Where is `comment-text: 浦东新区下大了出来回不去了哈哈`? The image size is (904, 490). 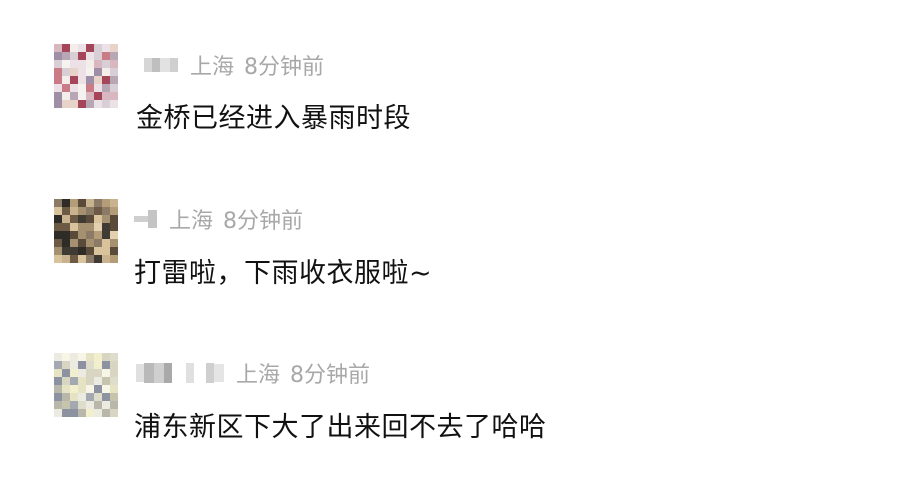 comment-text: 浦东新区下大了出来回不去了哈哈 is located at coordinates (340, 427).